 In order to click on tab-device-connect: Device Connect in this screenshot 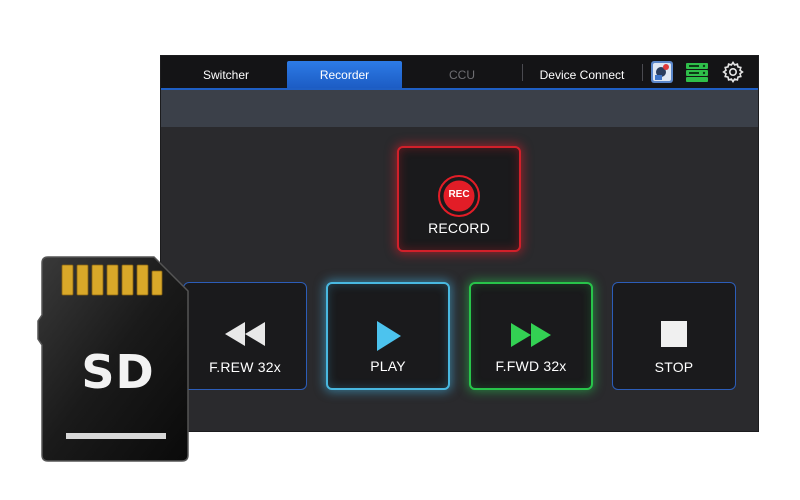, I will do `click(582, 74)`.